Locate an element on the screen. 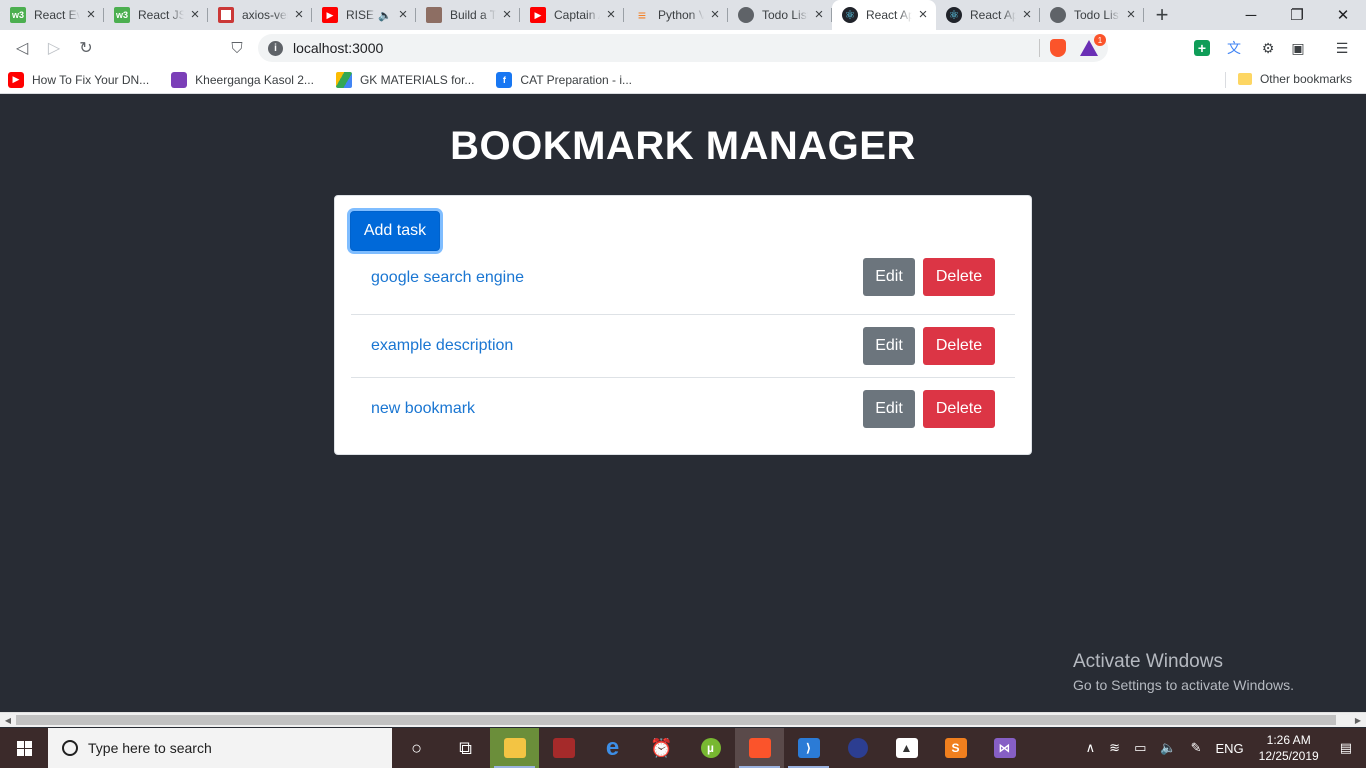  brave-browser-icon is located at coordinates (759, 748).